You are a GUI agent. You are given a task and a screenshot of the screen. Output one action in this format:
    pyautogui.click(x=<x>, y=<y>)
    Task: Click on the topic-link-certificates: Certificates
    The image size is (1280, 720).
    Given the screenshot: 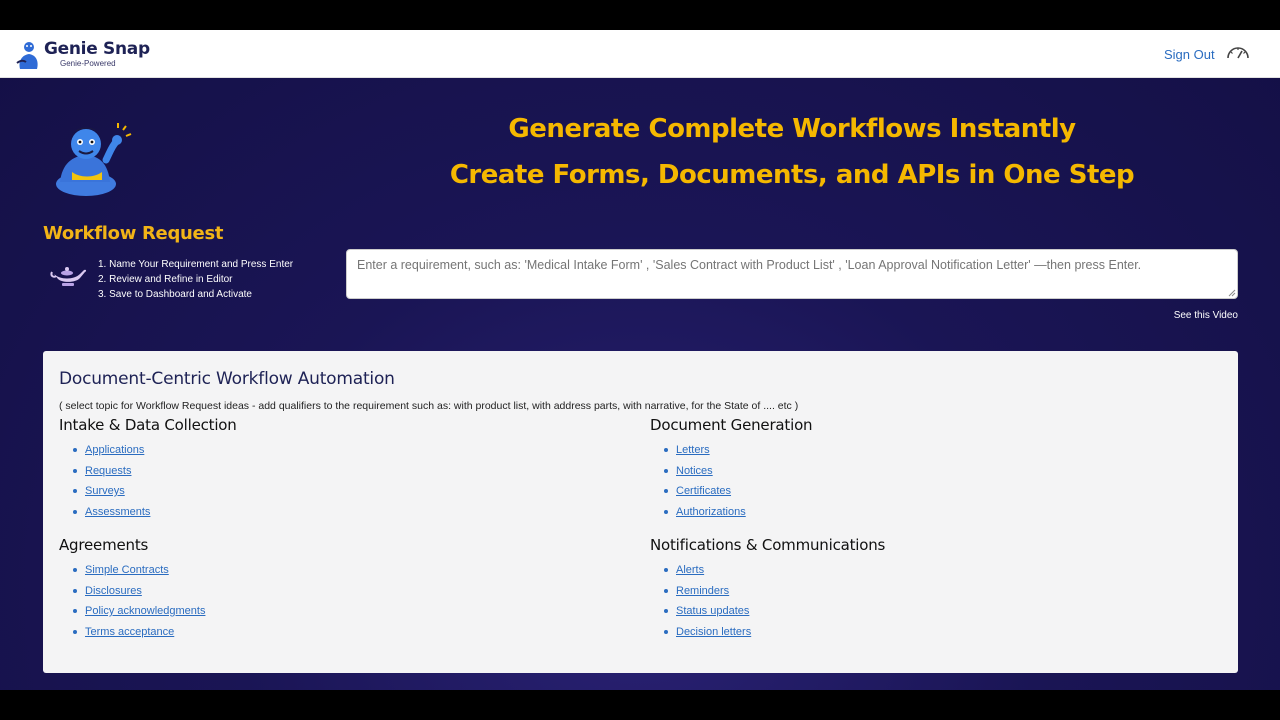 What is the action you would take?
    pyautogui.click(x=703, y=491)
    